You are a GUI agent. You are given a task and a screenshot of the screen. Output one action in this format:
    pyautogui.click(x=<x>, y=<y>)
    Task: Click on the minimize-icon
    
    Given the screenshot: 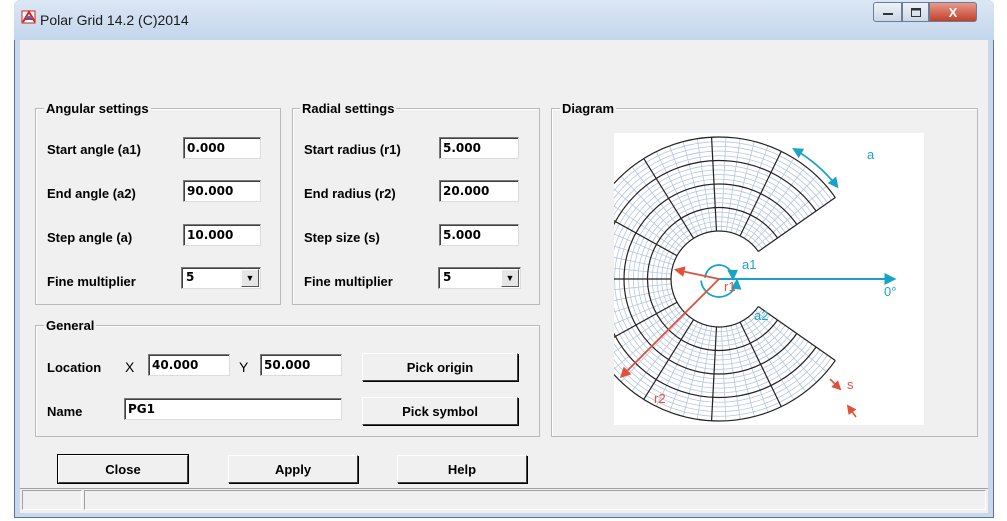 What is the action you would take?
    pyautogui.click(x=887, y=14)
    